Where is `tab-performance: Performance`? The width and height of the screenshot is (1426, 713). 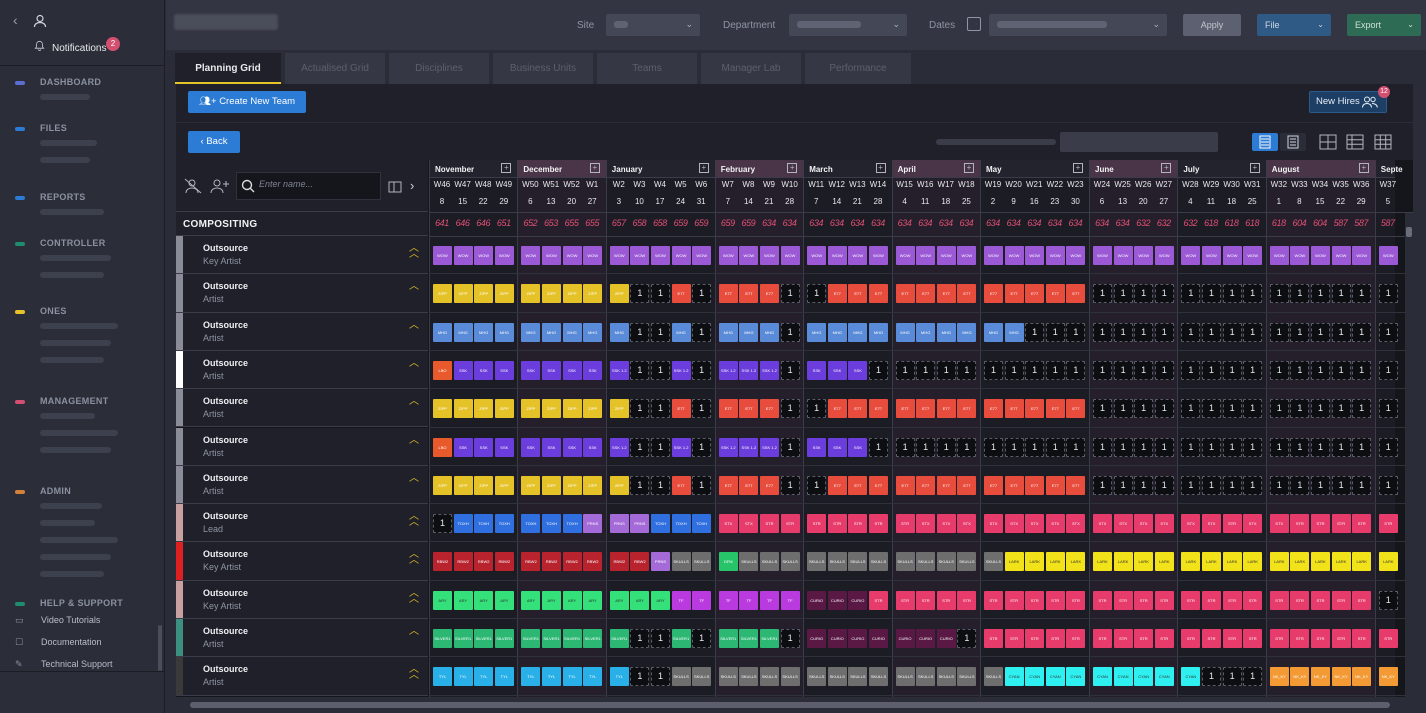
tab-performance: Performance is located at coordinates (858, 68).